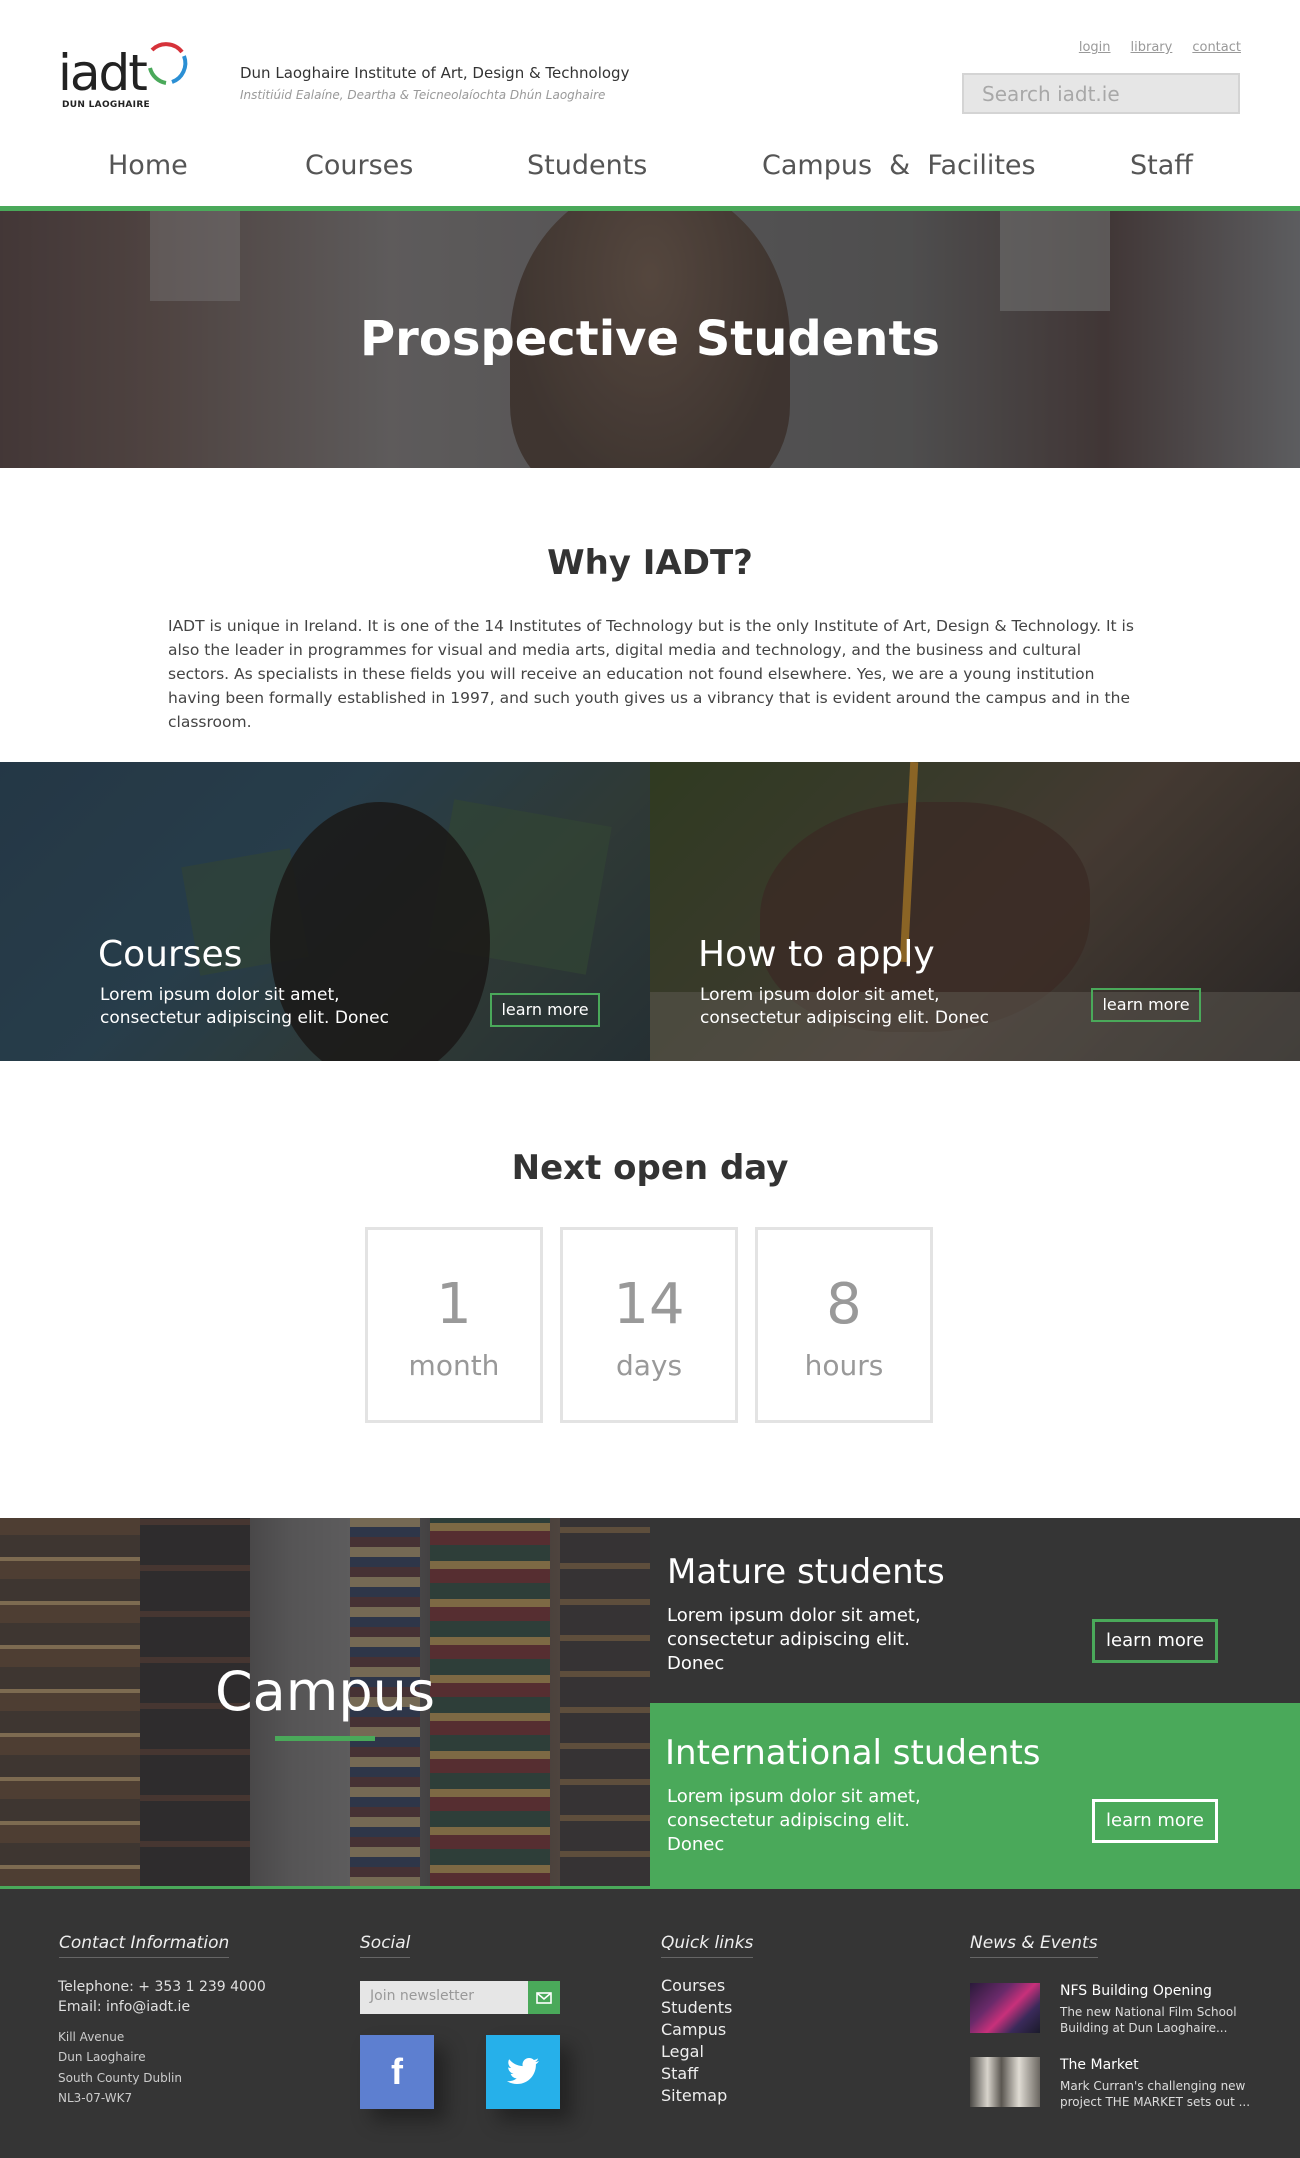  I want to click on nav-staff: Staff, so click(1161, 165).